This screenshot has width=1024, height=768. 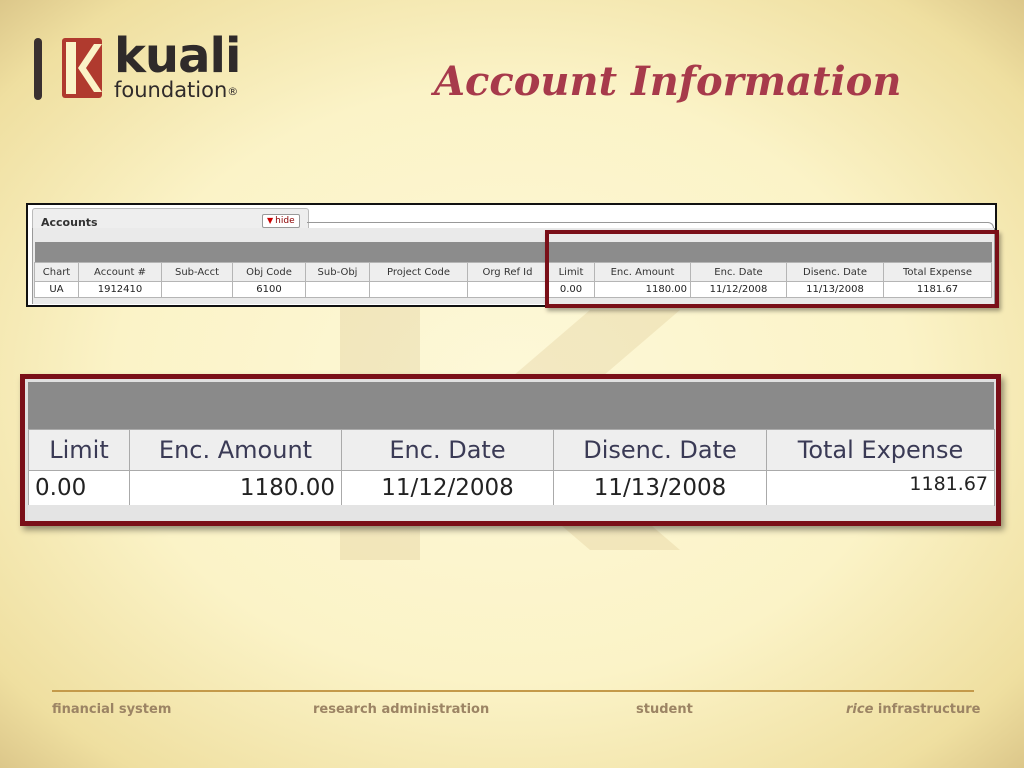 What do you see at coordinates (79, 488) in the screenshot?
I see `cell-limit: 0.00` at bounding box center [79, 488].